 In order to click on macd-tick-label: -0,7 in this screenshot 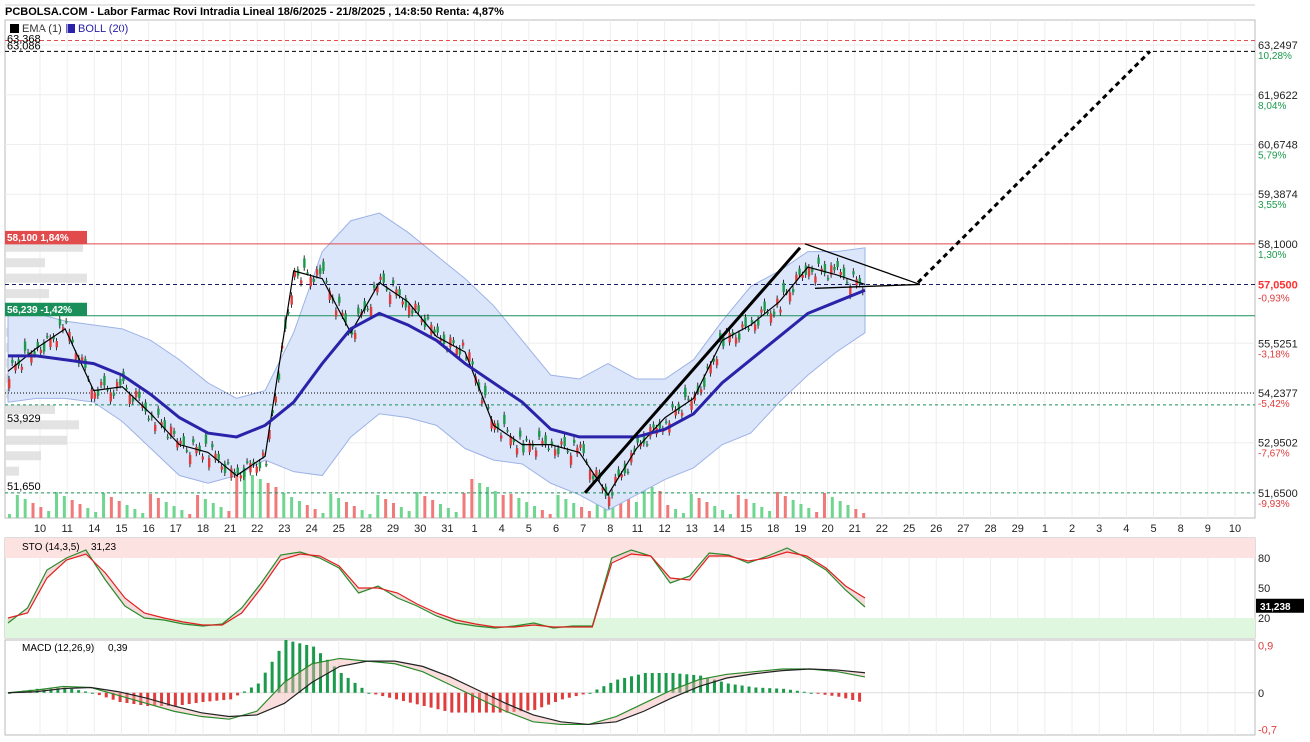, I will do `click(1267, 731)`.